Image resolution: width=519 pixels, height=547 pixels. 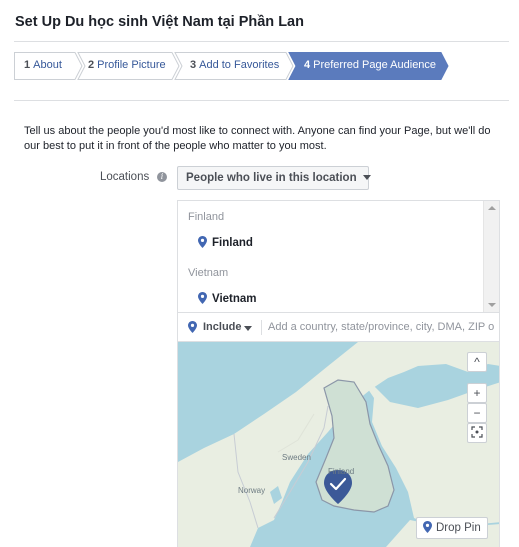 I want to click on scroll-down-icon, so click(x=492, y=305).